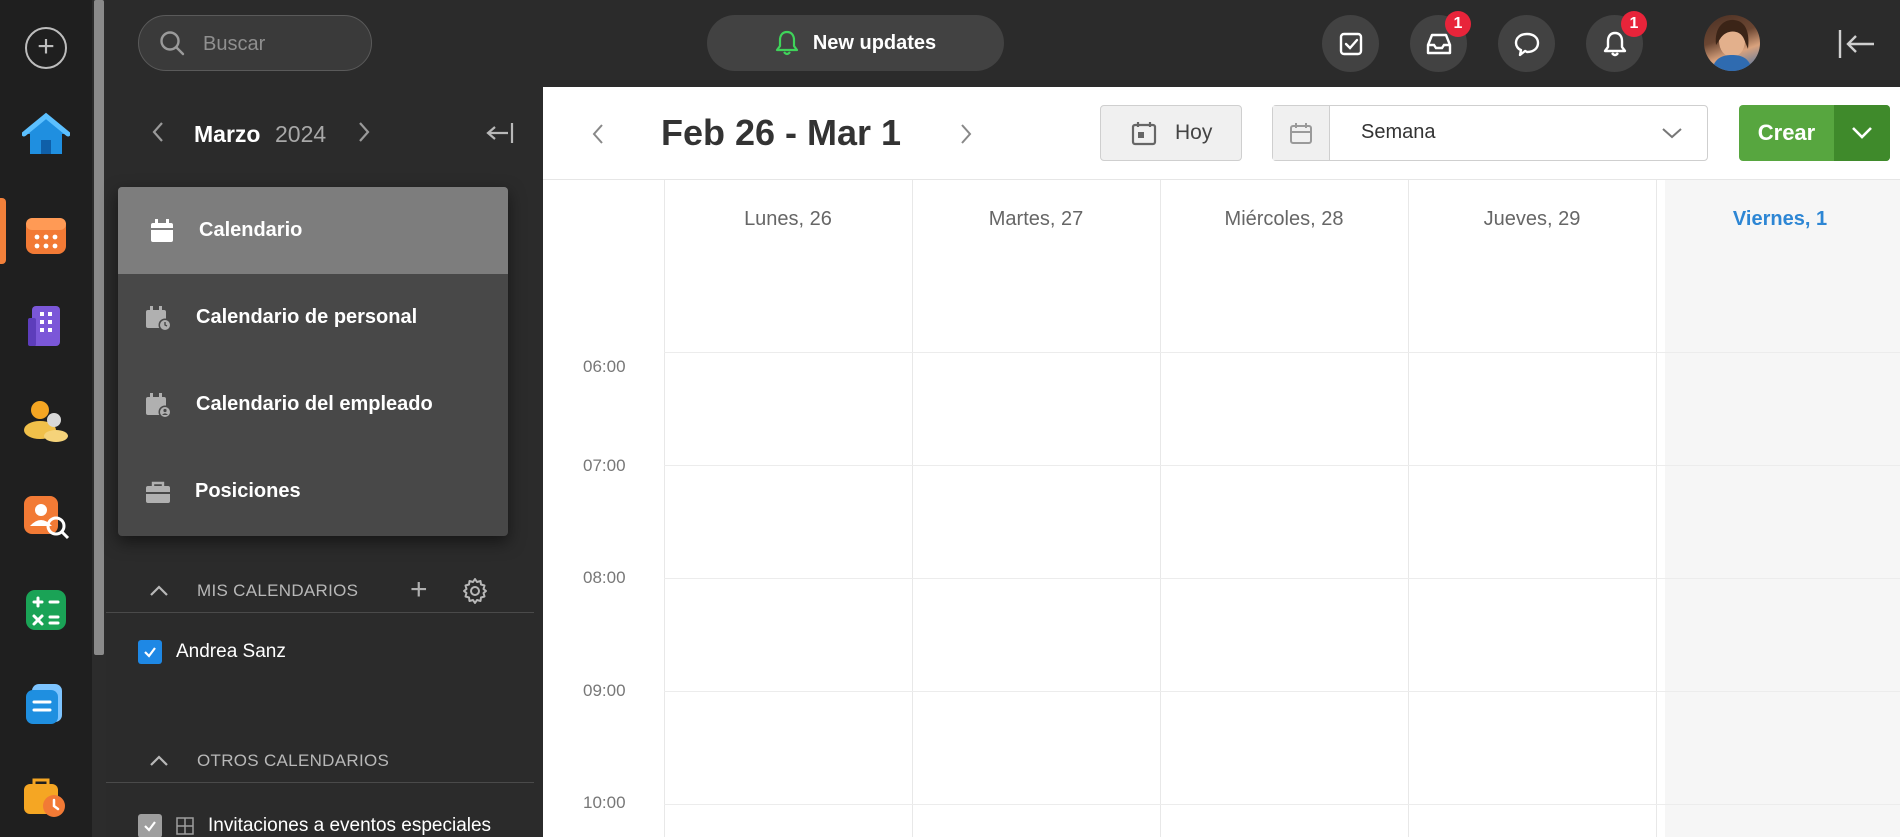 The width and height of the screenshot is (1900, 837). I want to click on day-header-wednesday: Miércoles, 28, so click(1284, 219).